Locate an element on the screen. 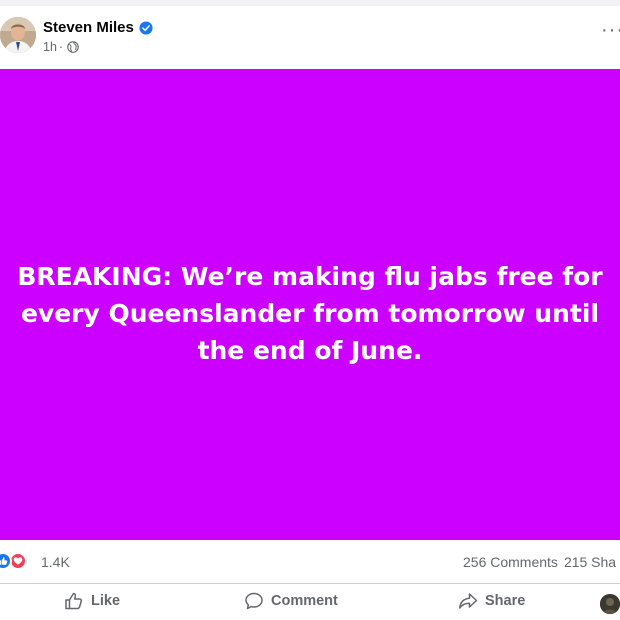  more-options-button: ··· is located at coordinates (610, 30).